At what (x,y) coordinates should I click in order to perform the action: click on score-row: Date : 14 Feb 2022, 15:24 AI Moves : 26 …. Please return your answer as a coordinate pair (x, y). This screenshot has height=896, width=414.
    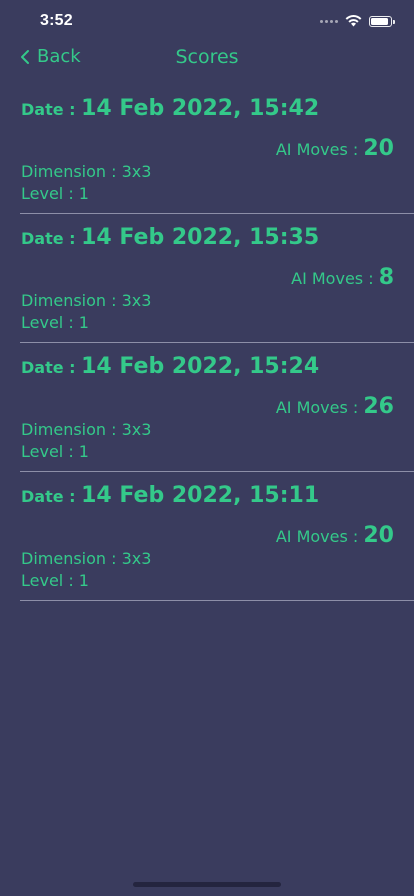
    Looking at the image, I should click on (217, 407).